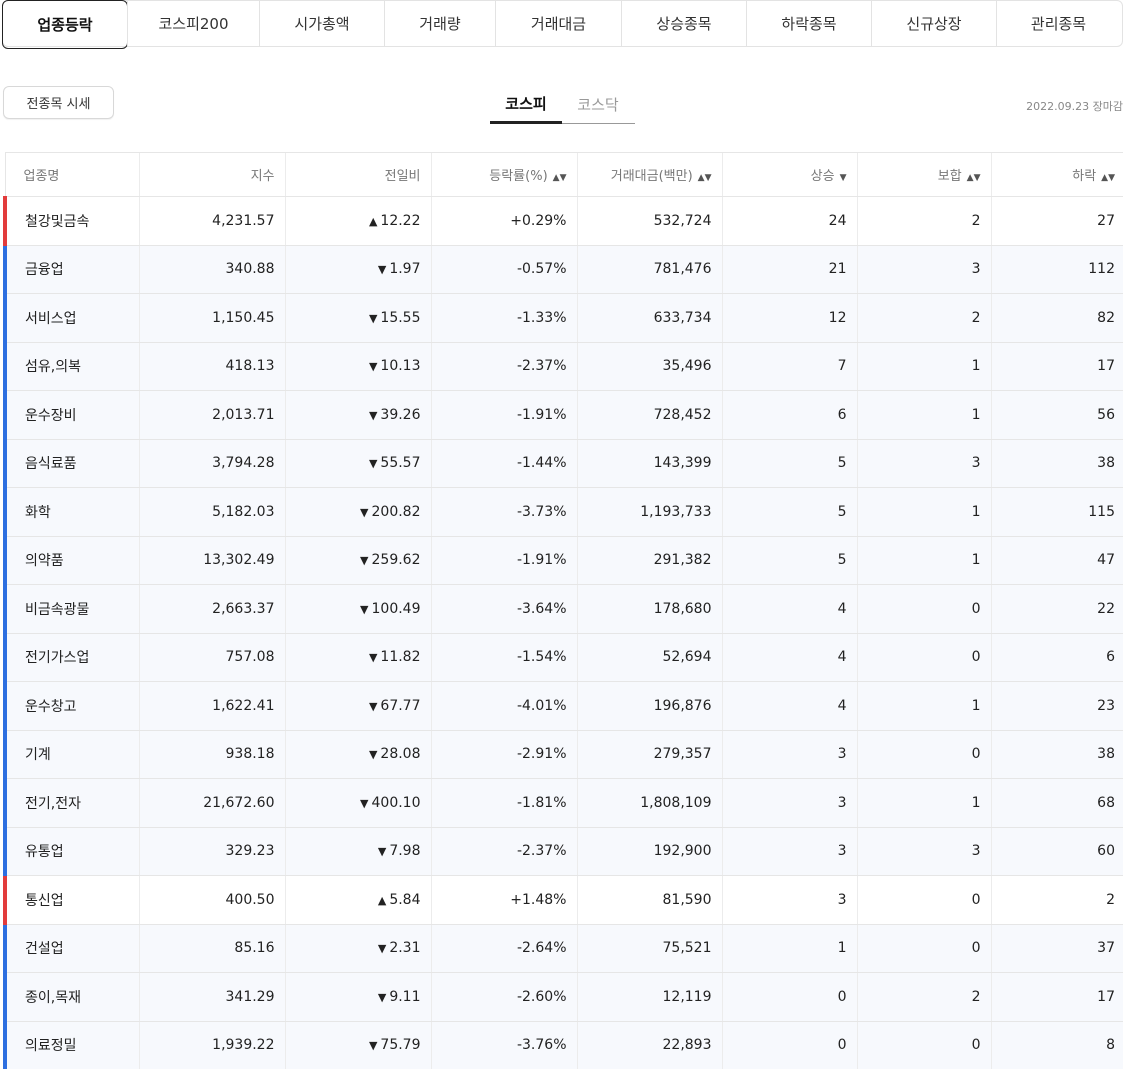  Describe the element at coordinates (71, 948) in the screenshot. I see `sector-name: 건설업` at that location.